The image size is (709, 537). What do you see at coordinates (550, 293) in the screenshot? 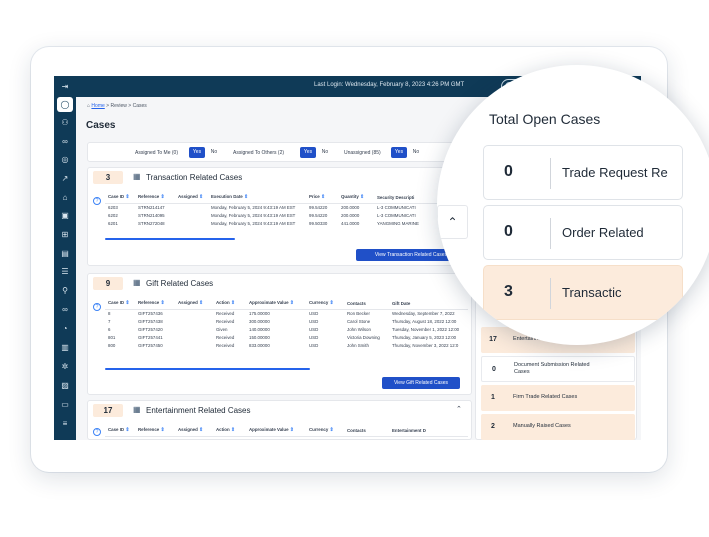
I see `divider` at bounding box center [550, 293].